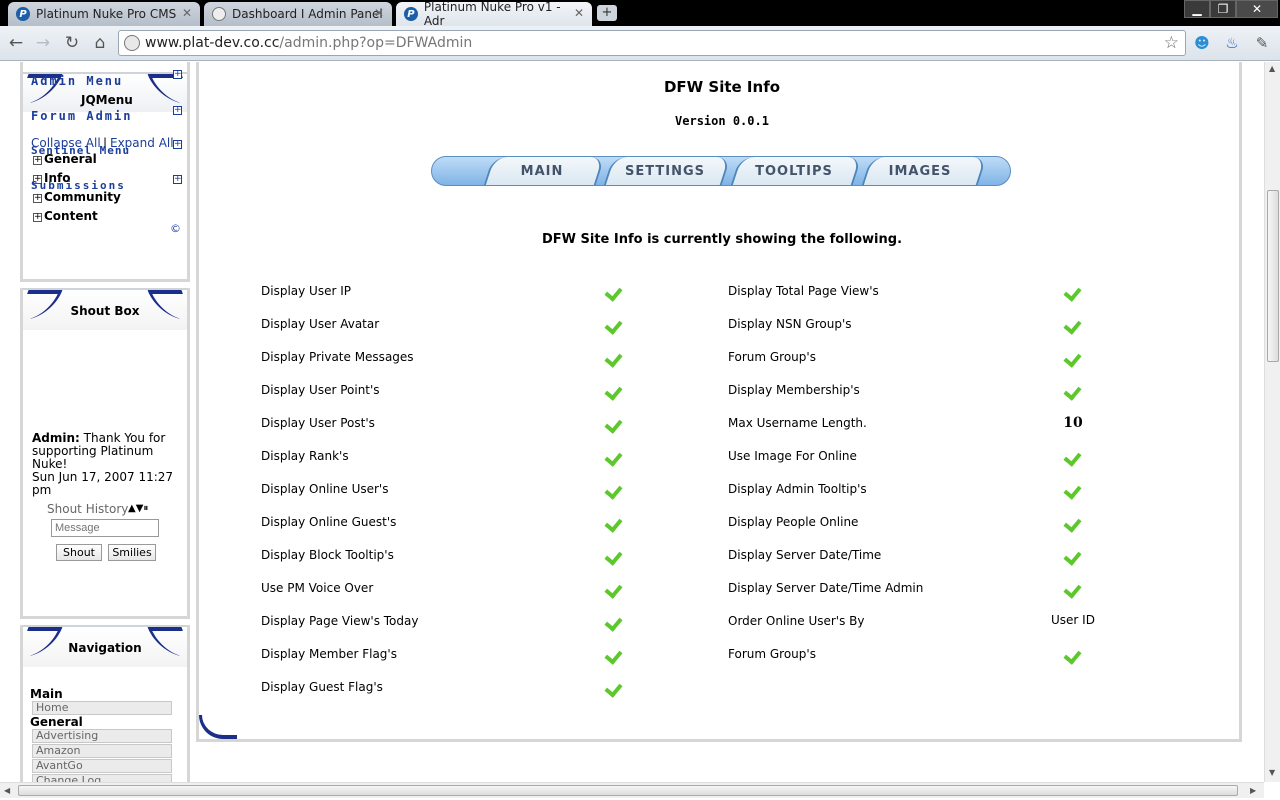 Image resolution: width=1280 pixels, height=800 pixels. Describe the element at coordinates (79, 552) in the screenshot. I see `shout-button: Shout` at that location.